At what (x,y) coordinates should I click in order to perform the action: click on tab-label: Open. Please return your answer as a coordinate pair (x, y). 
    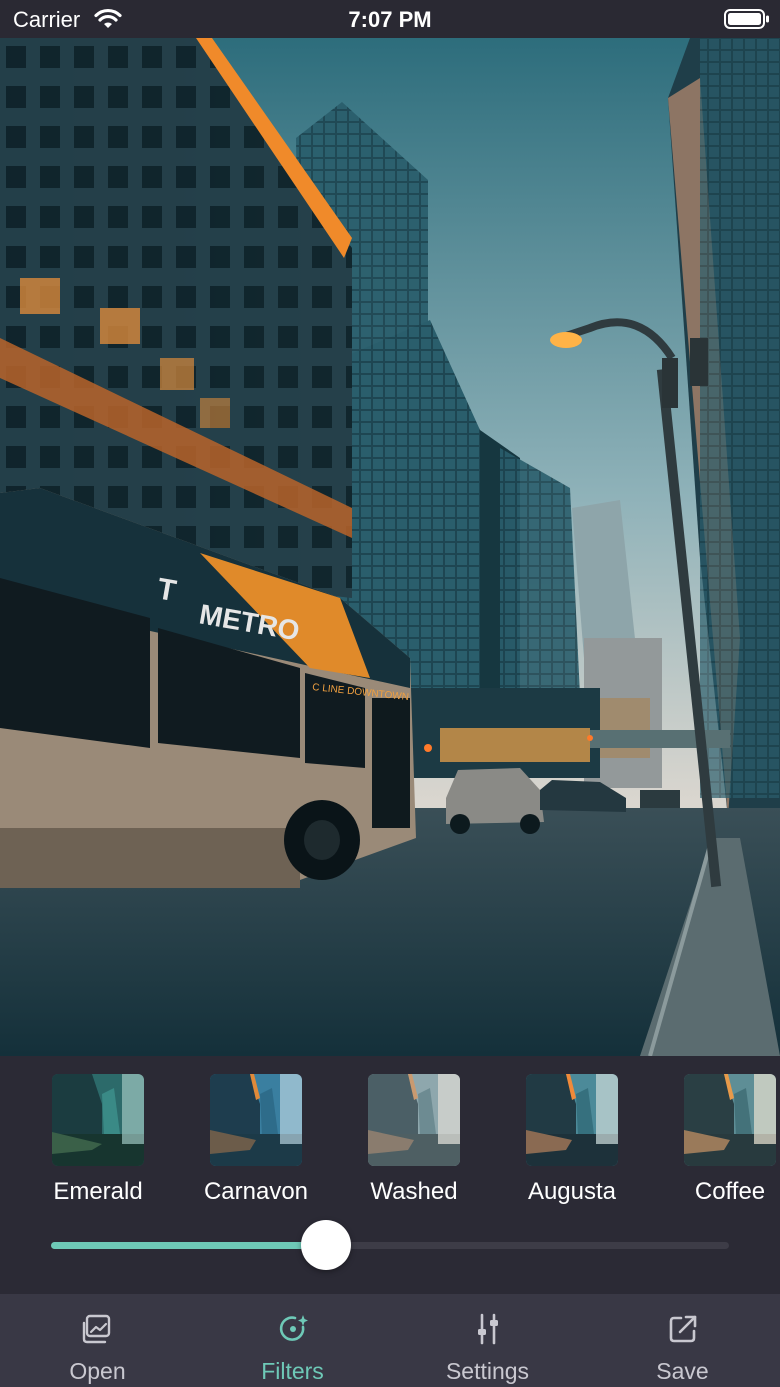
    Looking at the image, I should click on (97, 1371).